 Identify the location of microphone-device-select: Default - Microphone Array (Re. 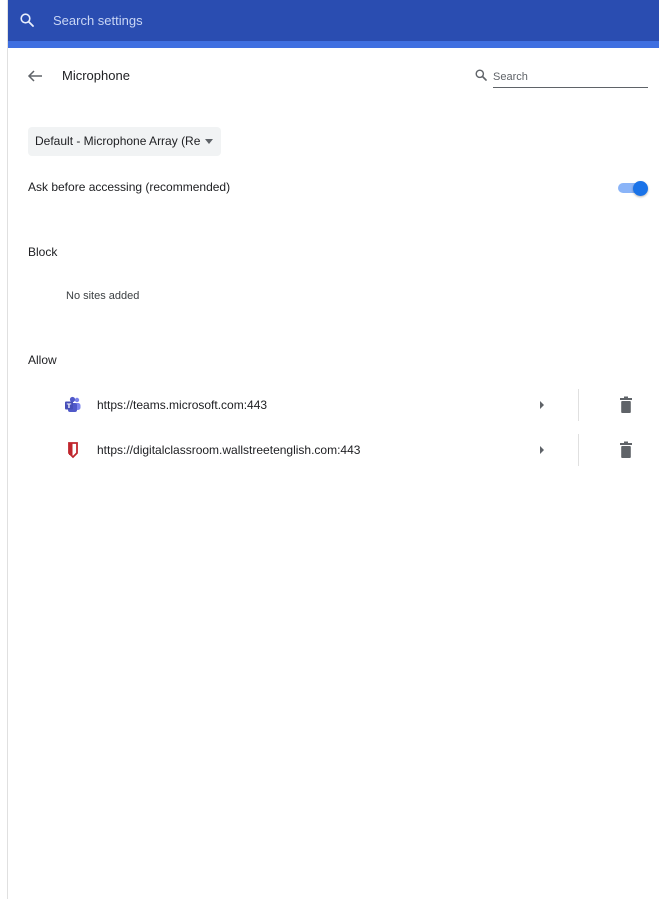
(124, 141).